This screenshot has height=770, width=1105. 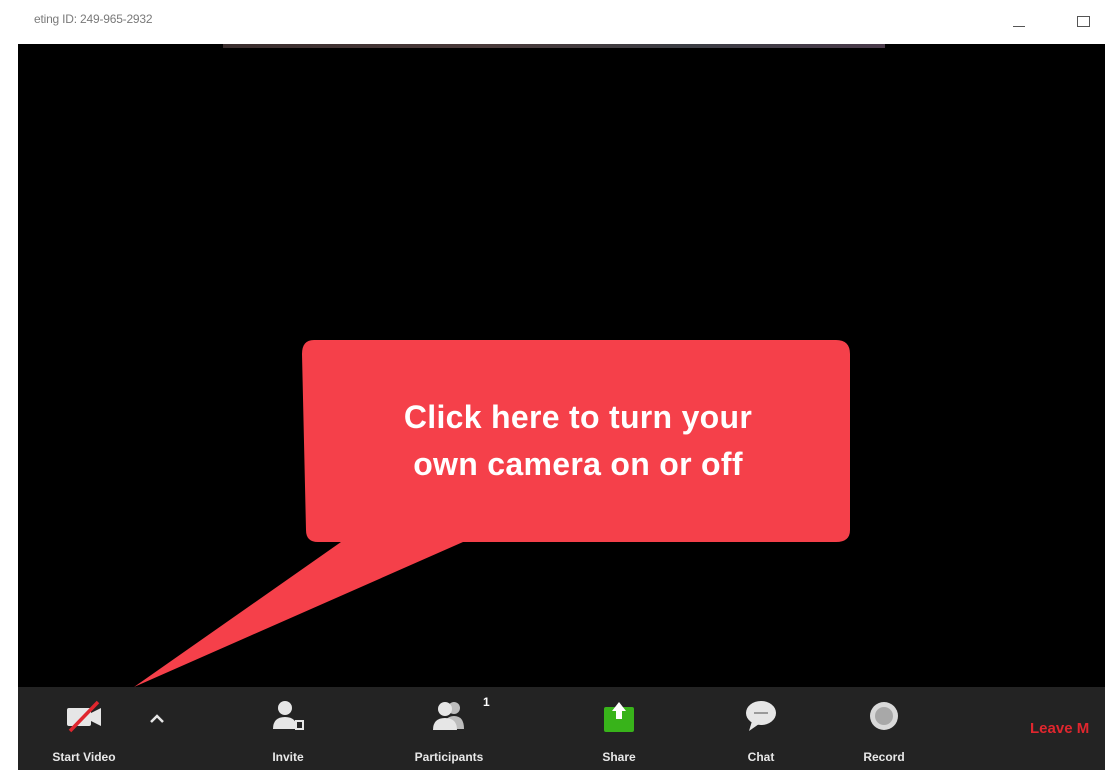 I want to click on invite-button: Invite, so click(x=288, y=728).